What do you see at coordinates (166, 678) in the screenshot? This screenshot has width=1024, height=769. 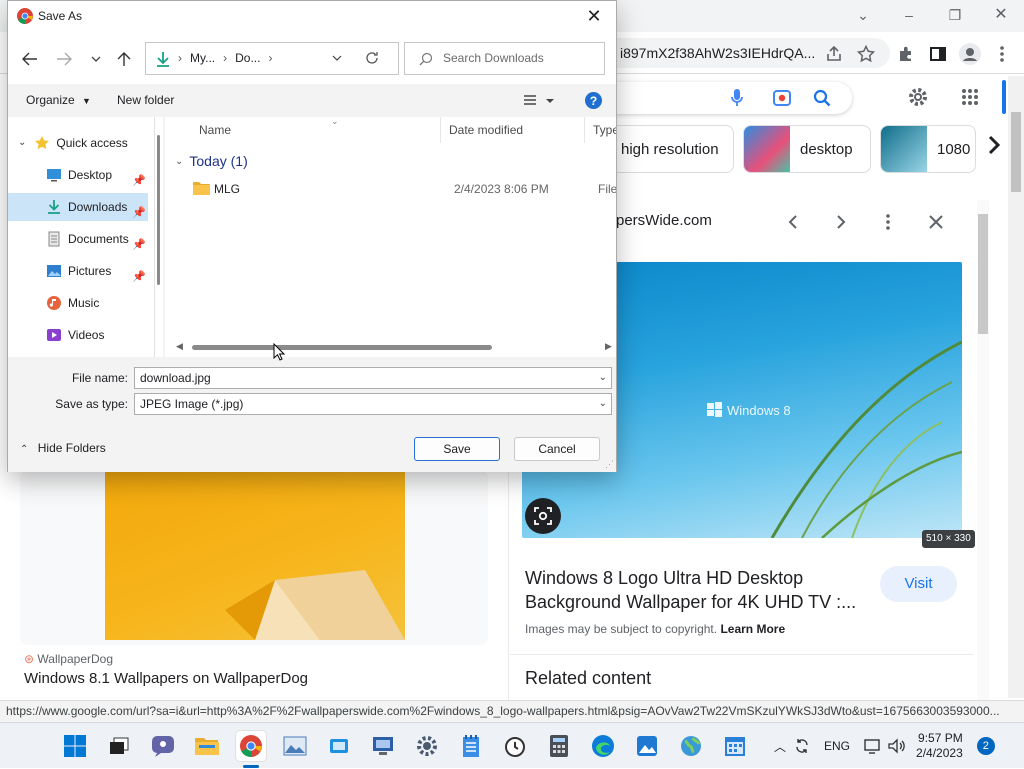 I see `result-title-left: Windows 8.1 Wallpapers on WallpaperDog` at bounding box center [166, 678].